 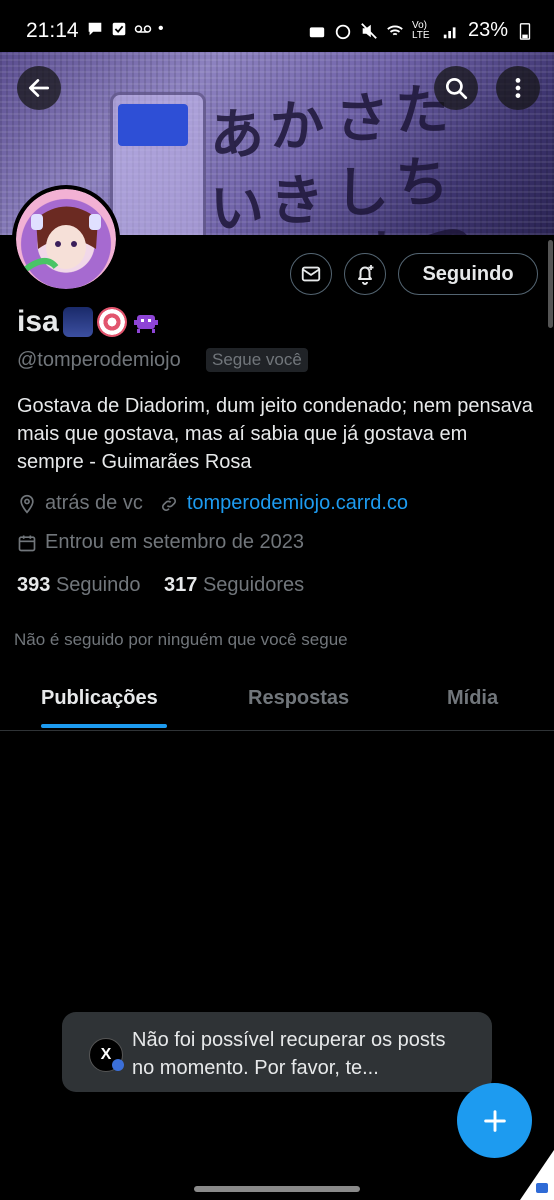 What do you see at coordinates (143, 29) in the screenshot?
I see `voicemail-icon` at bounding box center [143, 29].